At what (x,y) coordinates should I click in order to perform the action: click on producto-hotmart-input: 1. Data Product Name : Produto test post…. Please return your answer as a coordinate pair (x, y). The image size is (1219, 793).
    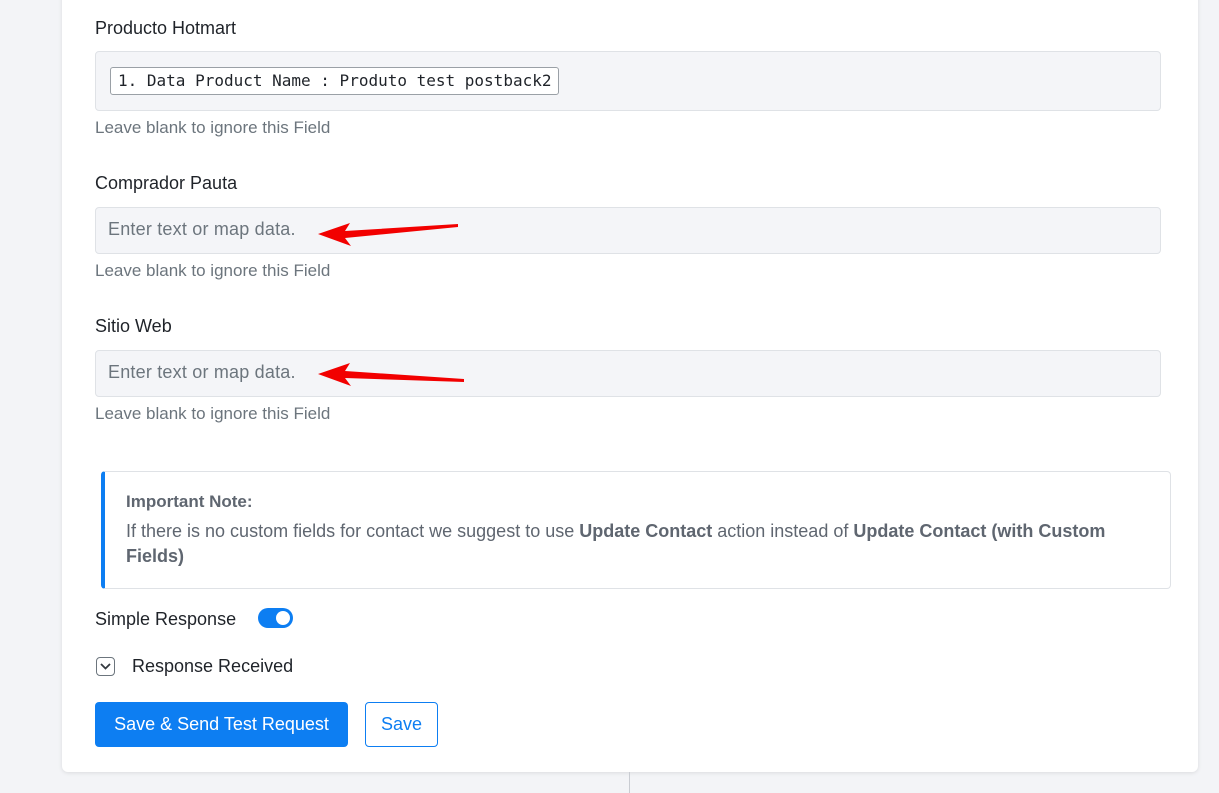
    Looking at the image, I should click on (628, 81).